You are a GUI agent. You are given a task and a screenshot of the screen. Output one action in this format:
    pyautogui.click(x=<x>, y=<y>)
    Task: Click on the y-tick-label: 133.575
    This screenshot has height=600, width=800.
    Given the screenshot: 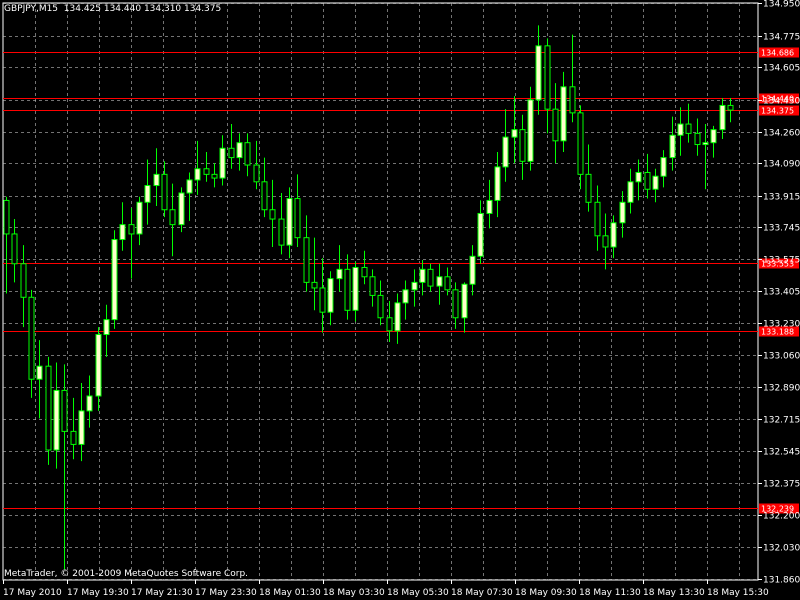 What is the action you would take?
    pyautogui.click(x=781, y=261)
    